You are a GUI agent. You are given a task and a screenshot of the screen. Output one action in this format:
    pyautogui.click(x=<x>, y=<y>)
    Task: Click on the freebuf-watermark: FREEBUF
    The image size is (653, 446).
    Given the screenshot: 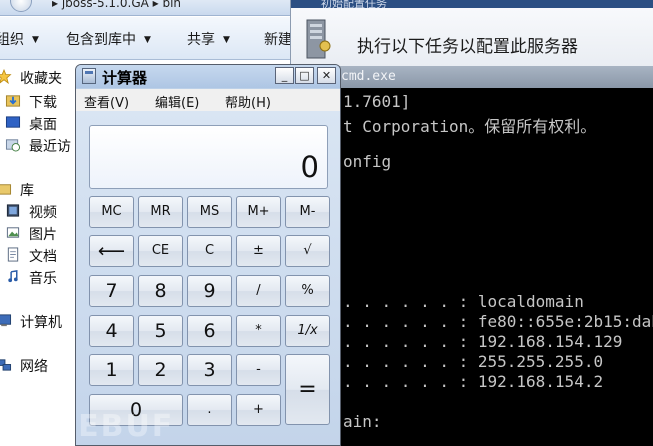 What is the action you would take?
    pyautogui.click(x=91, y=426)
    